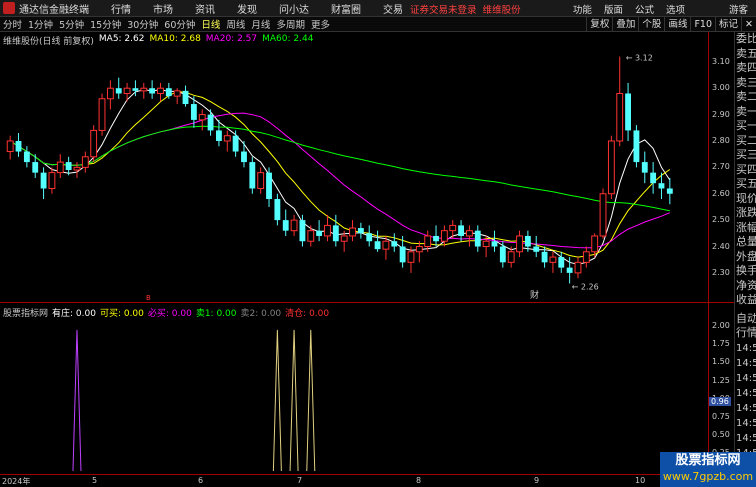 The height and width of the screenshot is (487, 756). I want to click on high-label: ← 3.12, so click(639, 58).